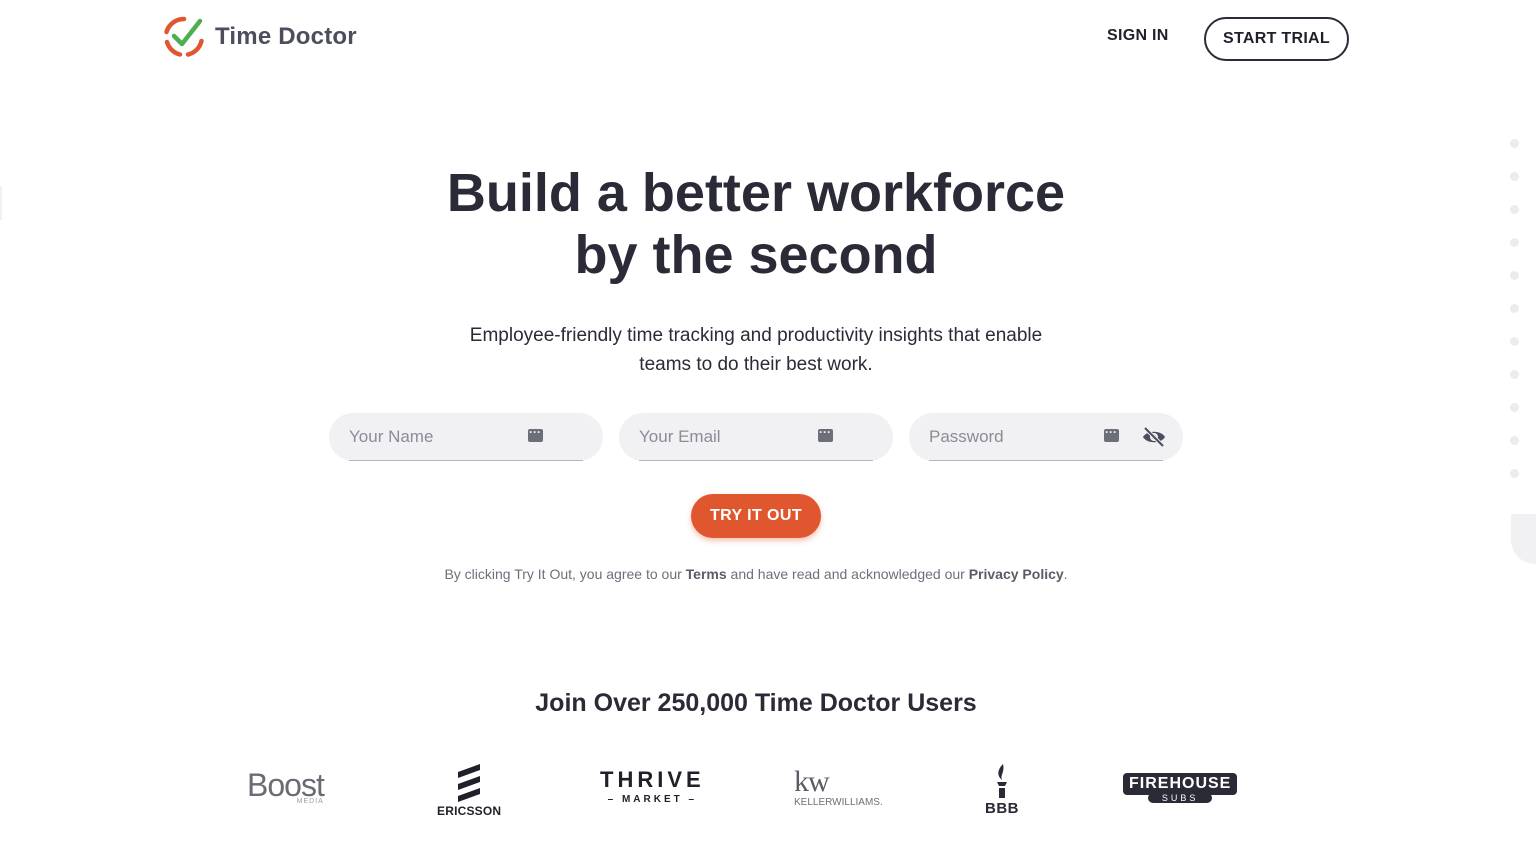  What do you see at coordinates (286, 36) in the screenshot?
I see `logo-text: Time Doctor` at bounding box center [286, 36].